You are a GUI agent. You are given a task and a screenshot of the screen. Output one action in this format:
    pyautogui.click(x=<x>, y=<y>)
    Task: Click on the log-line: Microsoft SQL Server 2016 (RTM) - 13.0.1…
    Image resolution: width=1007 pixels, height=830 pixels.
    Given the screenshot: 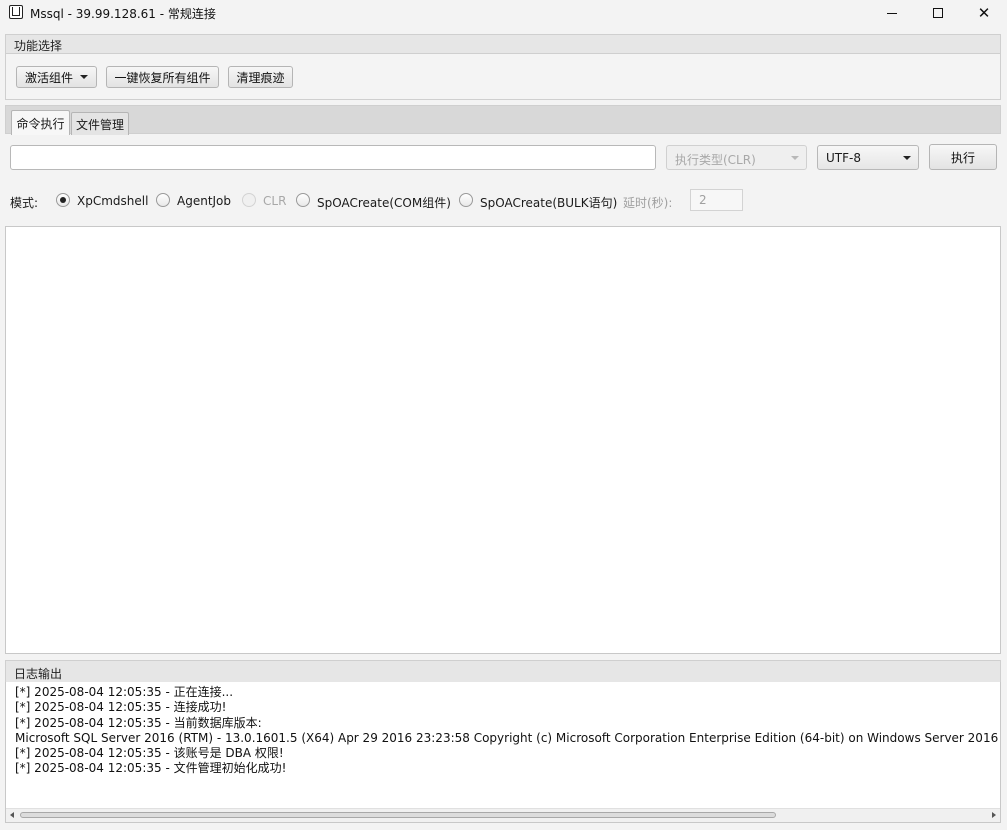 What is the action you would take?
    pyautogui.click(x=508, y=737)
    